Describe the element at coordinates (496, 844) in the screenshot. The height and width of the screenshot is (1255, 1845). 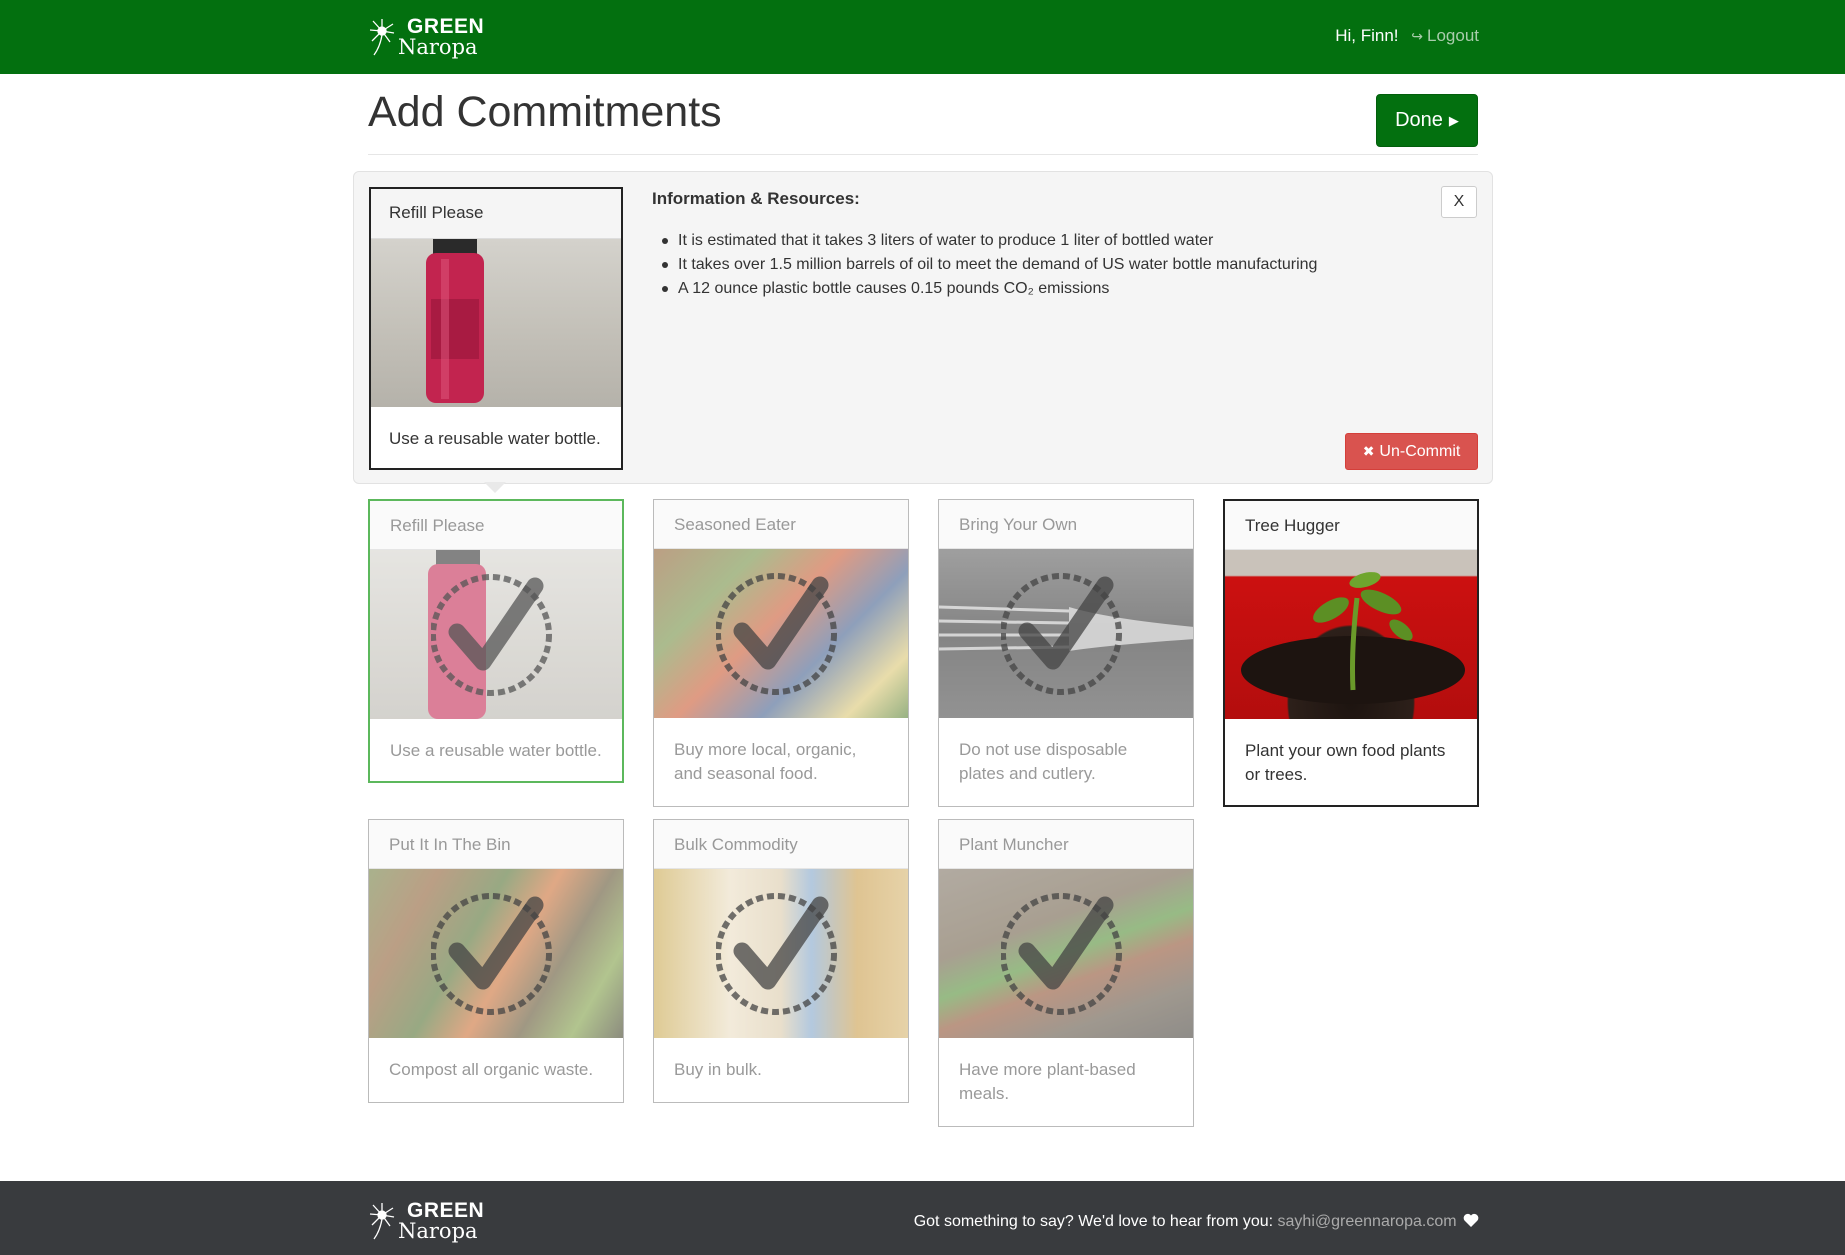
I see `card-title: Put It In The Bin` at that location.